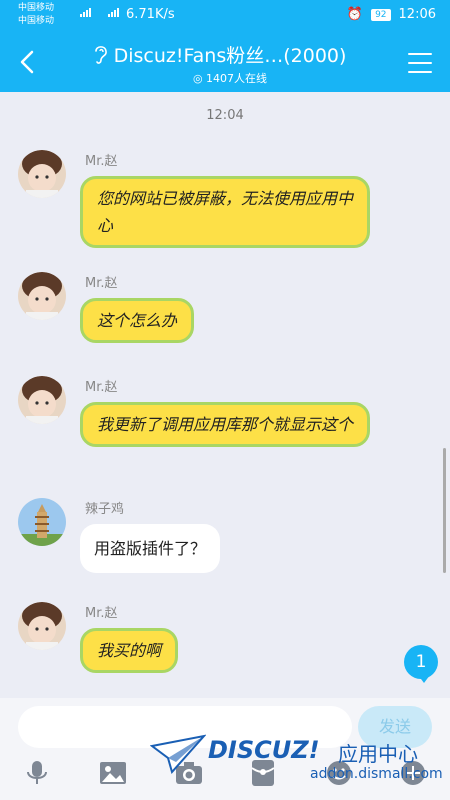  What do you see at coordinates (28, 62) in the screenshot?
I see `back-arrow-icon` at bounding box center [28, 62].